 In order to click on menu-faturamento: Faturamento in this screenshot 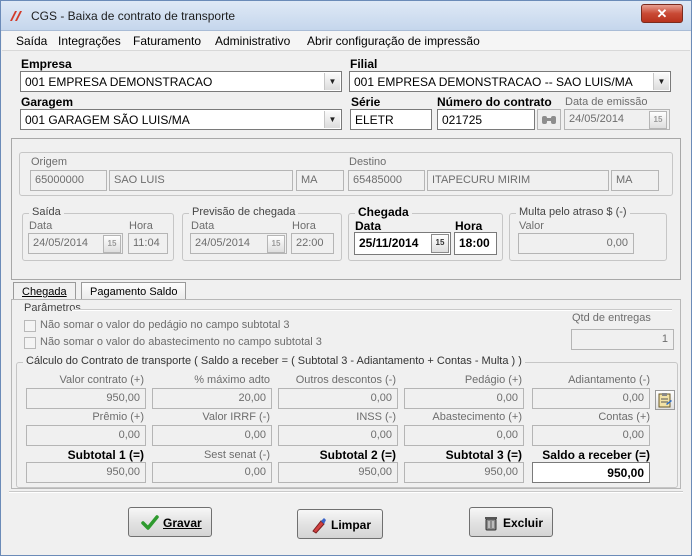, I will do `click(167, 41)`.